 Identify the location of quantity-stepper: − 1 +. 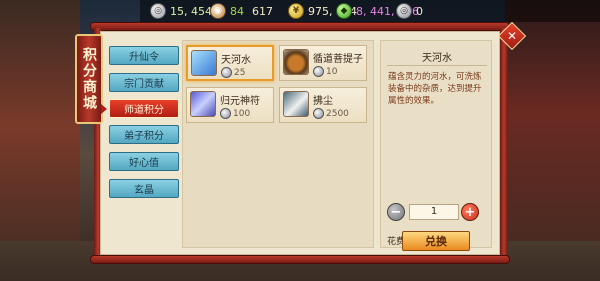
(437, 213).